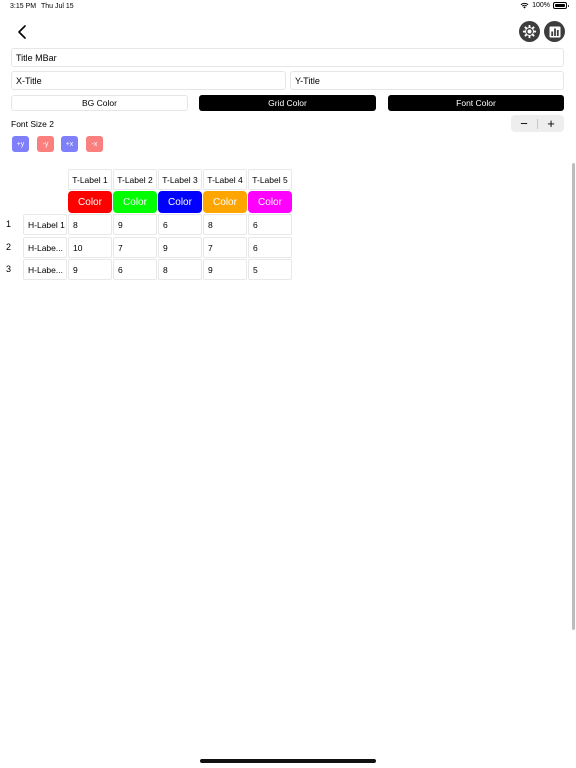 The image size is (576, 768). Describe the element at coordinates (287, 57) in the screenshot. I see `chart-title-input` at that location.